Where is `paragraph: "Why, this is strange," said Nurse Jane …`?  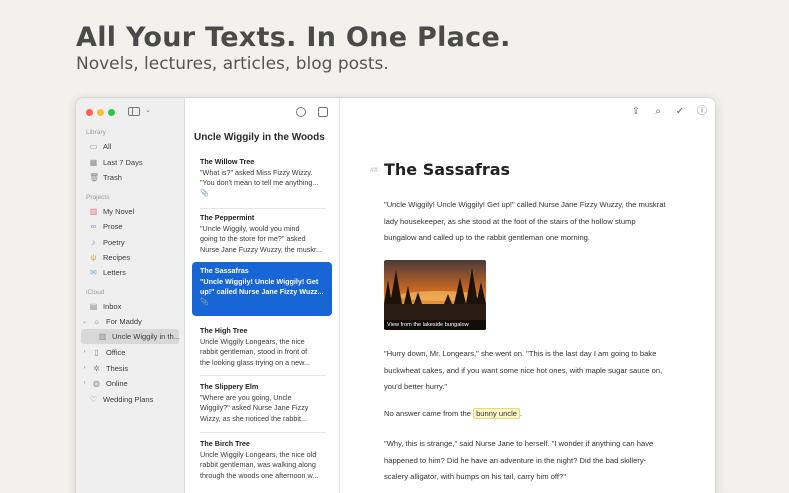
paragraph: "Why, this is strange," said Nurse Jane … is located at coordinates (519, 460).